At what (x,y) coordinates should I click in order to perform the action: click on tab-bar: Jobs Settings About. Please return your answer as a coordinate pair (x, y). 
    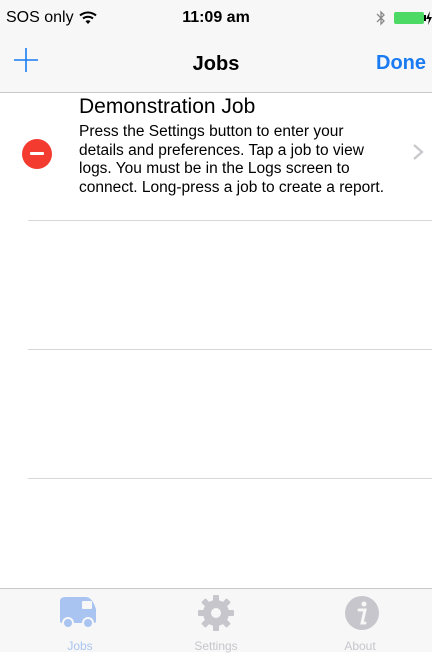
    Looking at the image, I should click on (216, 620).